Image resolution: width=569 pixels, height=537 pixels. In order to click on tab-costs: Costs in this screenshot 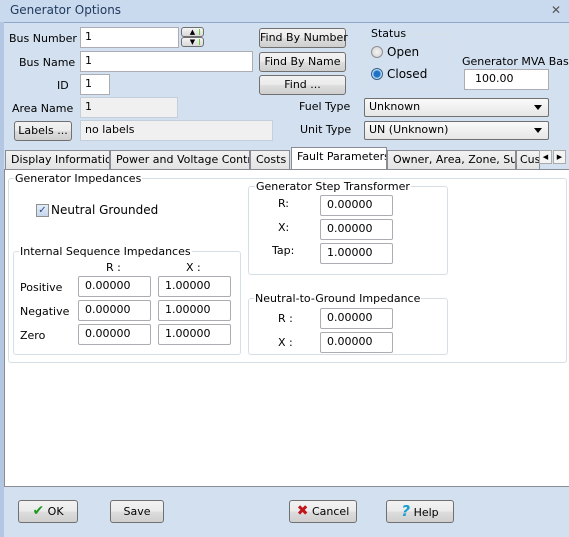, I will do `click(270, 159)`.